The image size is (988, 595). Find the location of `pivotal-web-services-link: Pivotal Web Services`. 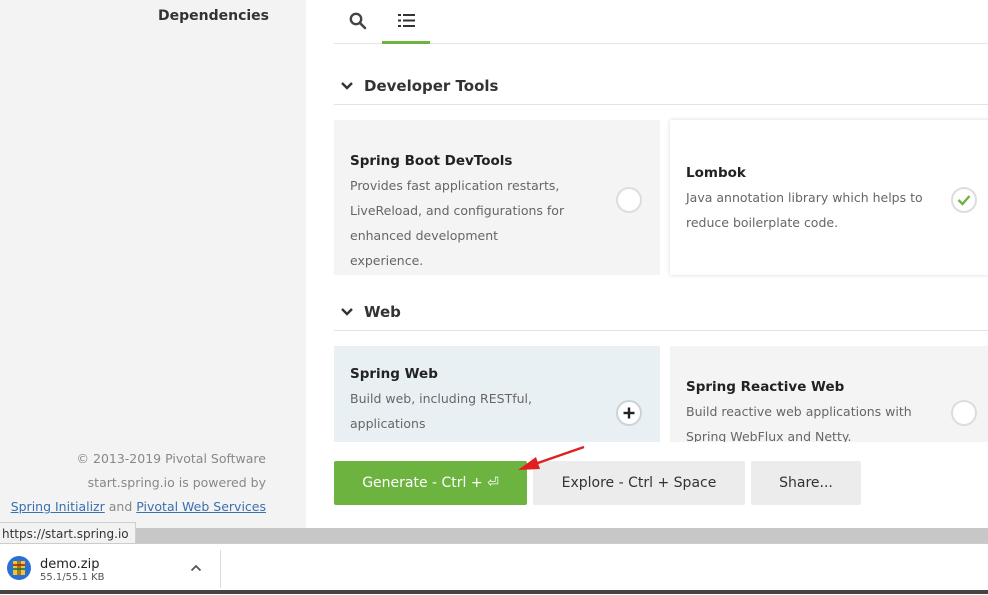

pivotal-web-services-link: Pivotal Web Services is located at coordinates (201, 506).